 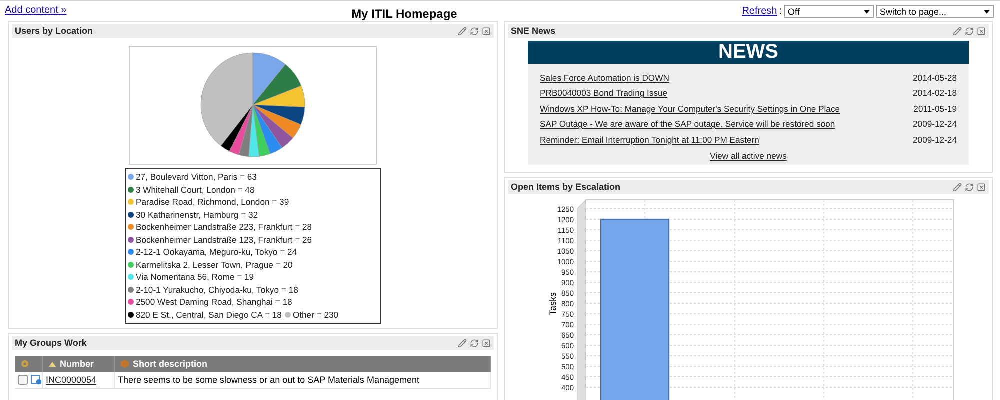 What do you see at coordinates (36, 380) in the screenshot?
I see `document-icon` at bounding box center [36, 380].